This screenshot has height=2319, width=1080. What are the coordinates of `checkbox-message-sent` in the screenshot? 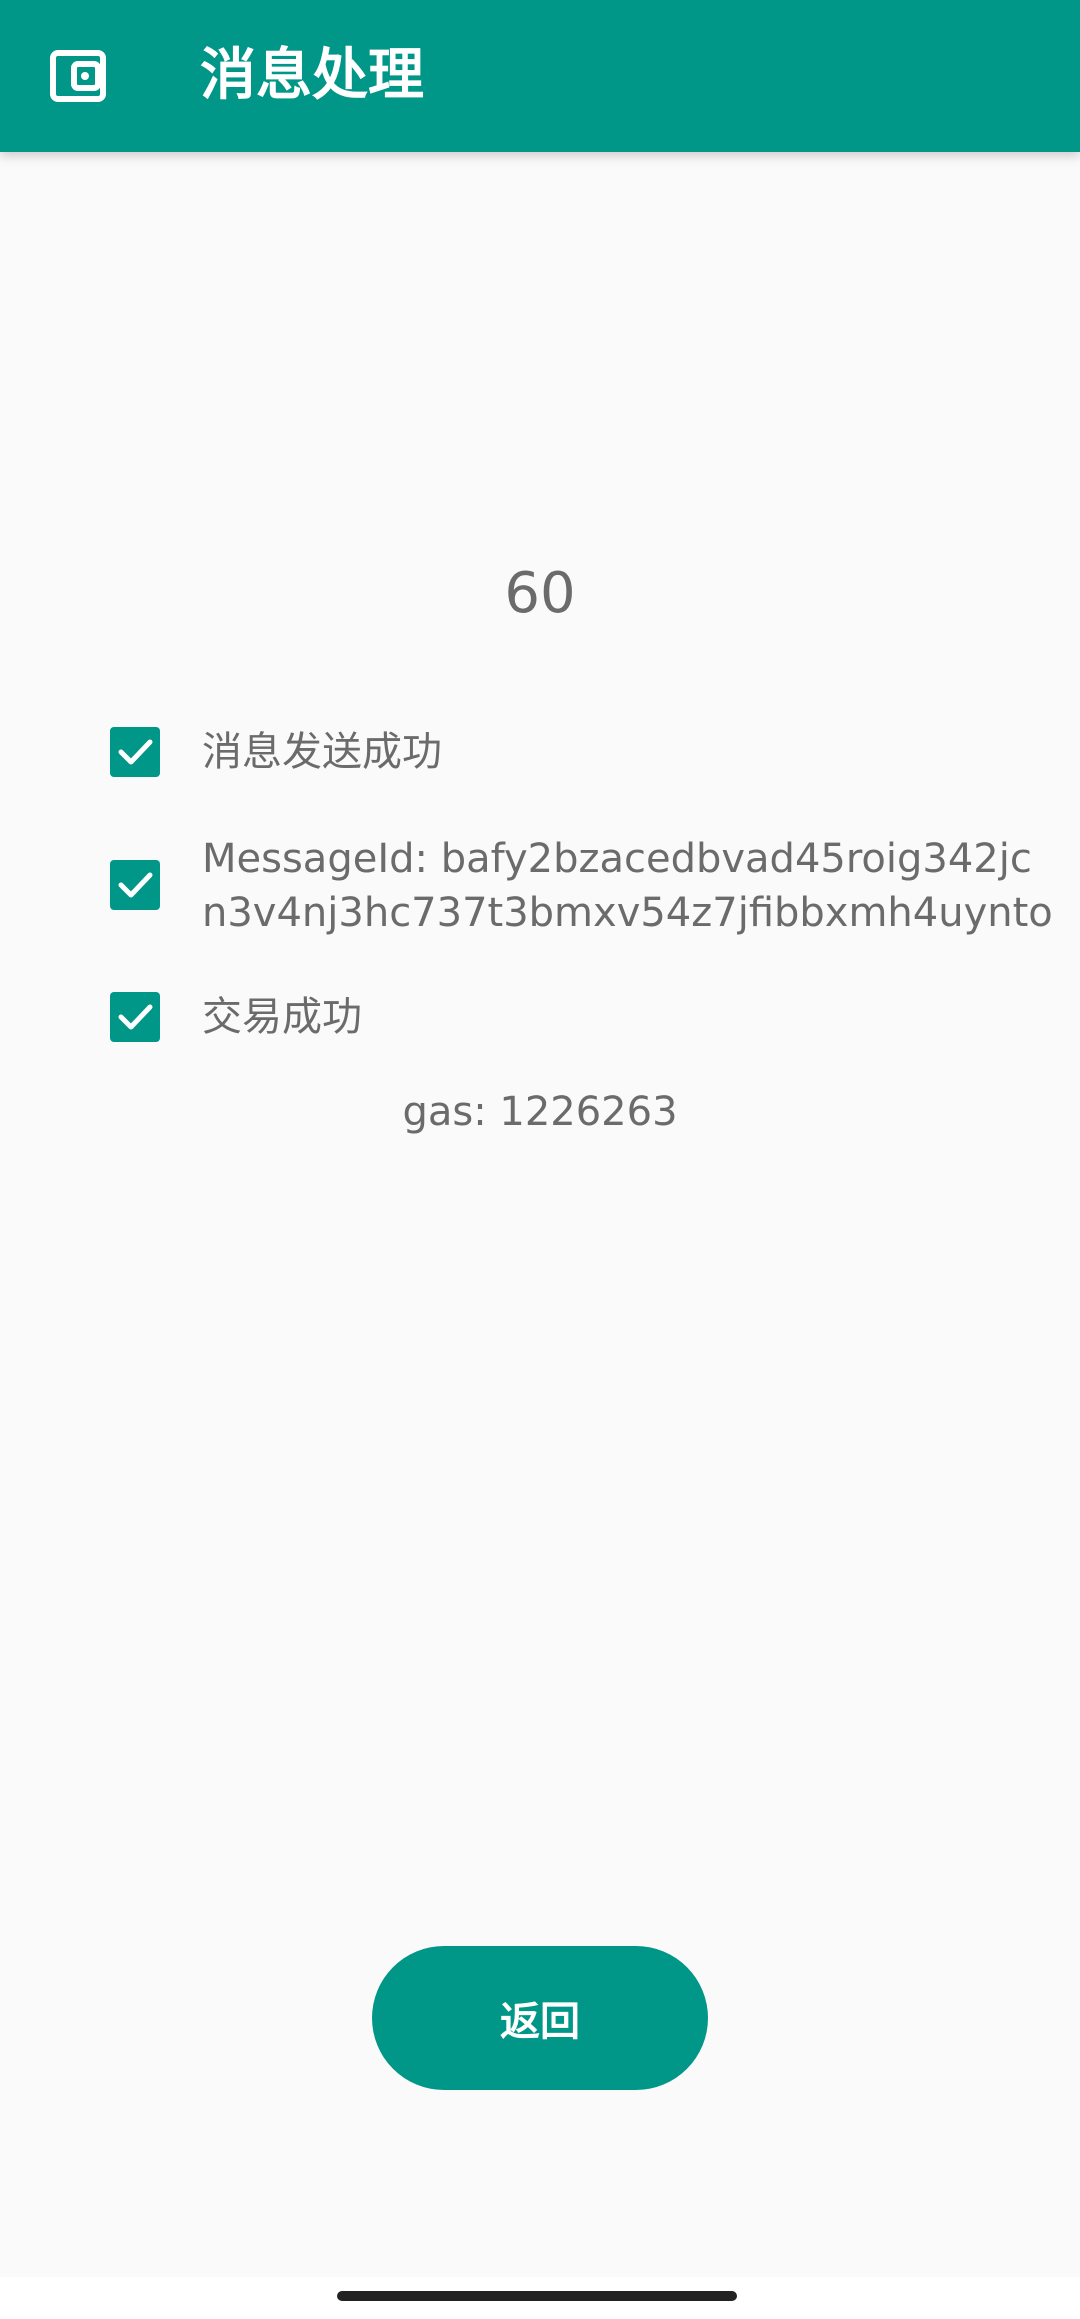 It's located at (135, 752).